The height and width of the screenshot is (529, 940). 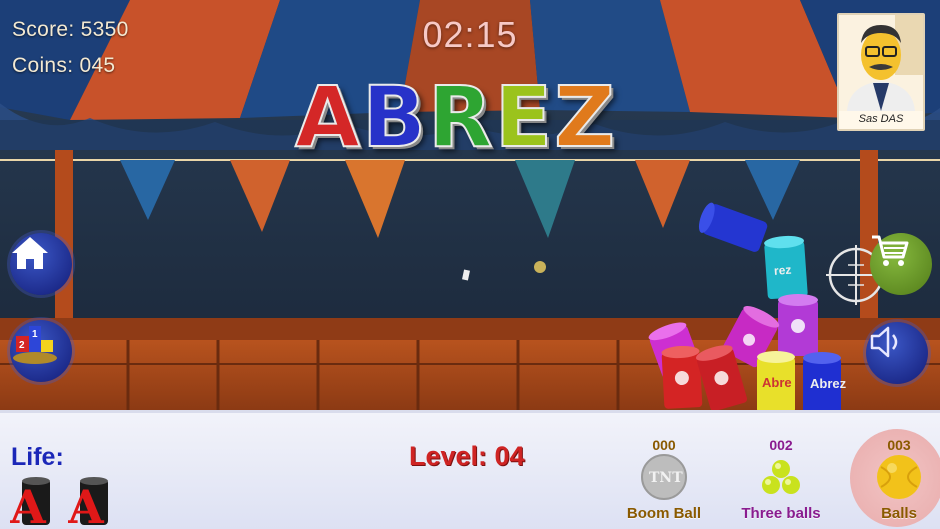 I want to click on powerup-boom-ball: 000 TNT Boom Ball, so click(x=664, y=471).